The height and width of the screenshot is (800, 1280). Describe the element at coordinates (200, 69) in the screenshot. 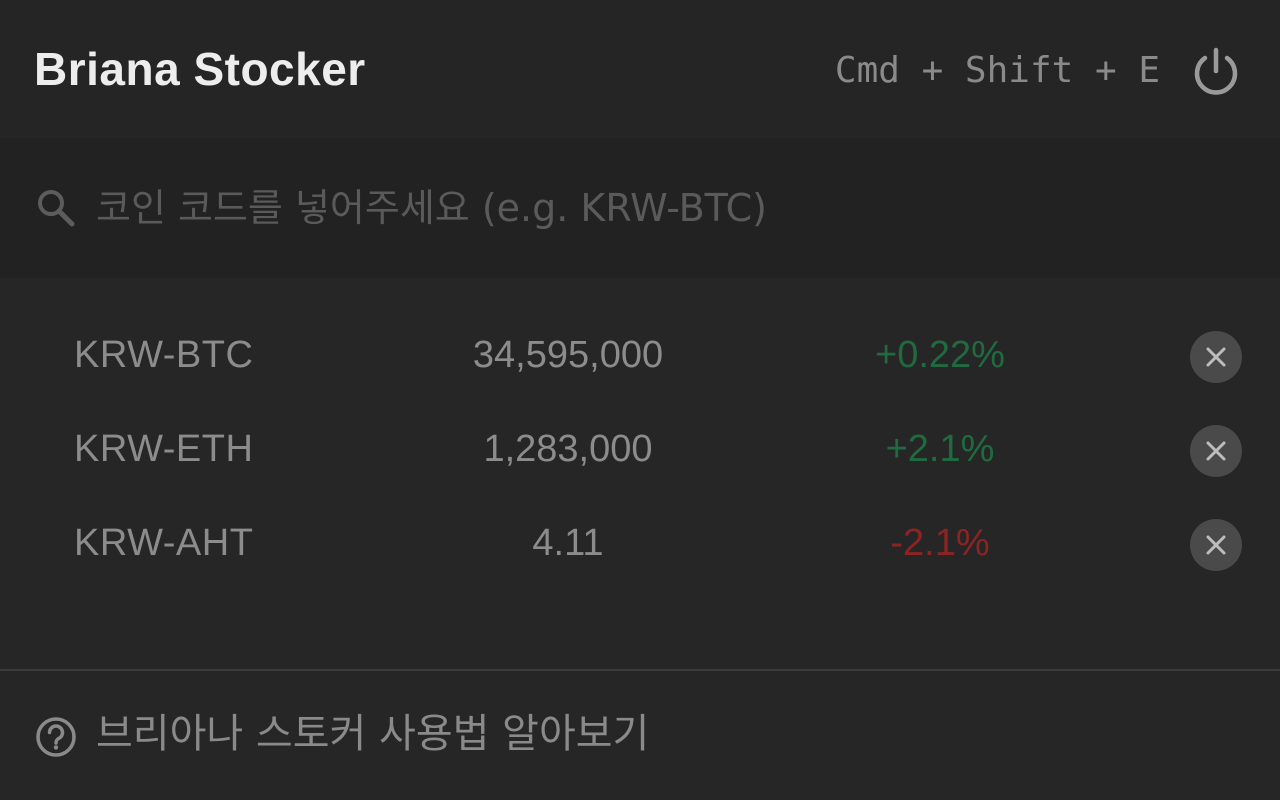

I see `app-title: Briana Stocker` at that location.